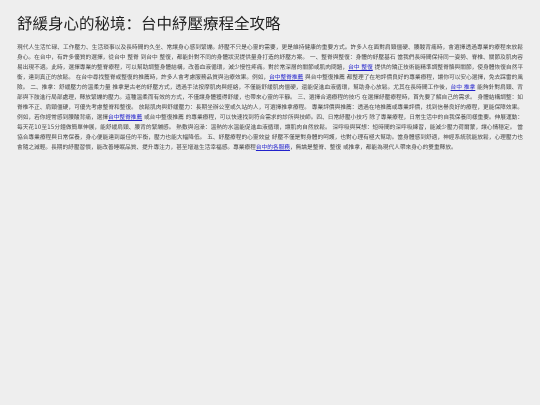  I want to click on inline-link: 台中 整復, so click(360, 68).